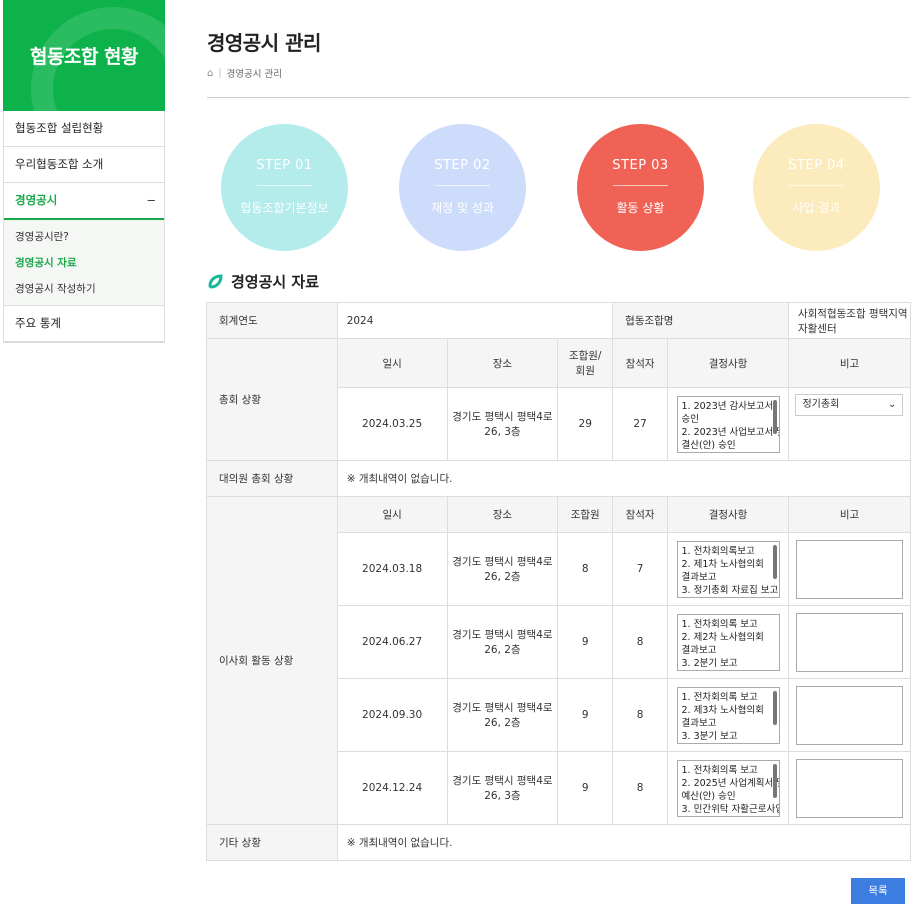 The width and height of the screenshot is (919, 911). What do you see at coordinates (272, 320) in the screenshot?
I see `year-label: 회계연도` at bounding box center [272, 320].